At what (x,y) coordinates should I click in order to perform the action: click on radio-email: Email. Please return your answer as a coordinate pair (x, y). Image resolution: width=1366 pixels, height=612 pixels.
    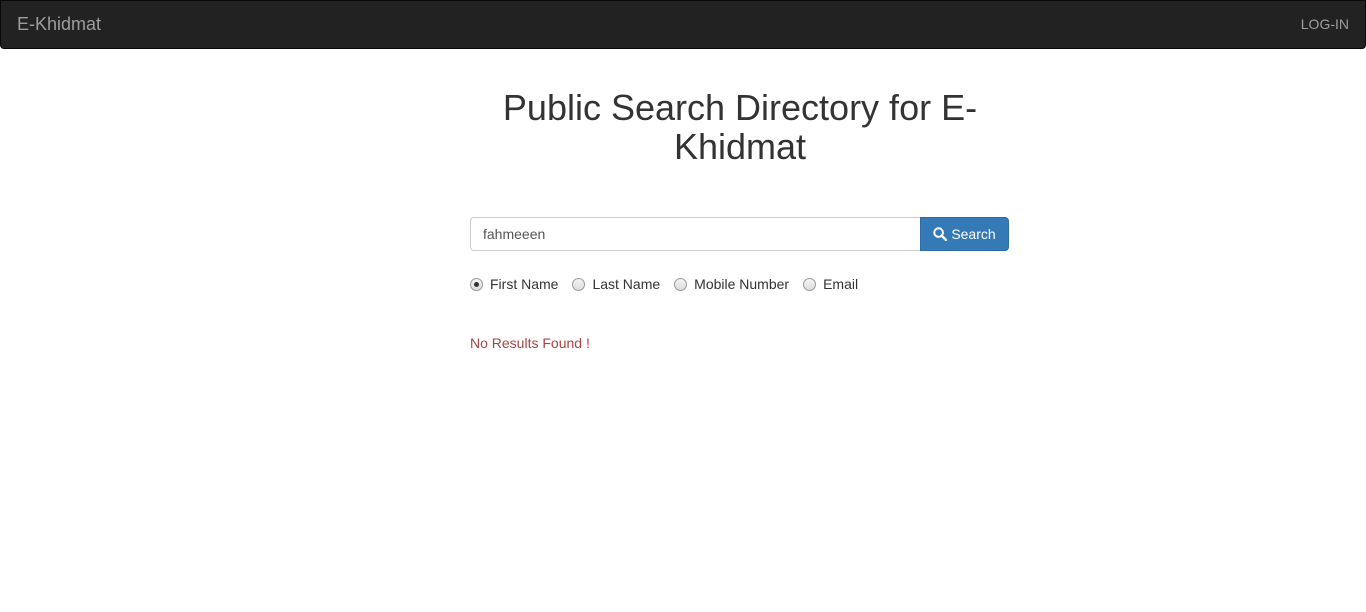
    Looking at the image, I should click on (830, 284).